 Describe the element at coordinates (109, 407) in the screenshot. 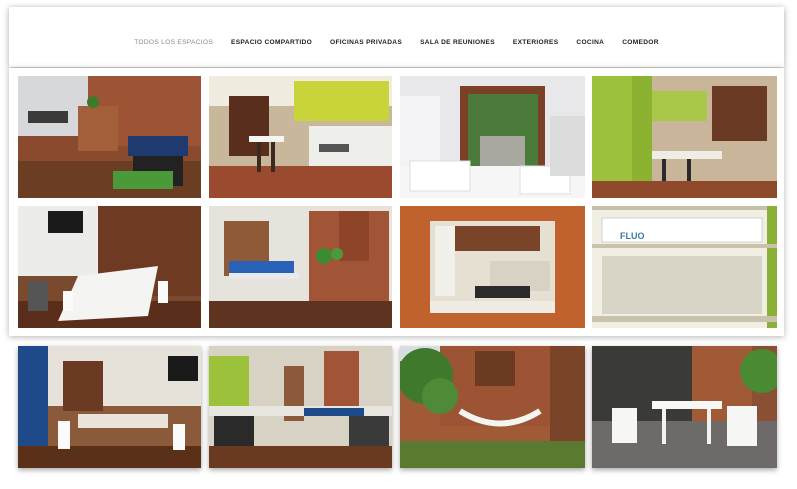

I see `photo-meeting-room-blue-wall` at that location.